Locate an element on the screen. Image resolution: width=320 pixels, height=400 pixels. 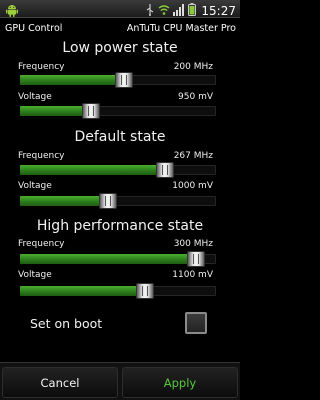
clock: 15:27 is located at coordinates (218, 10).